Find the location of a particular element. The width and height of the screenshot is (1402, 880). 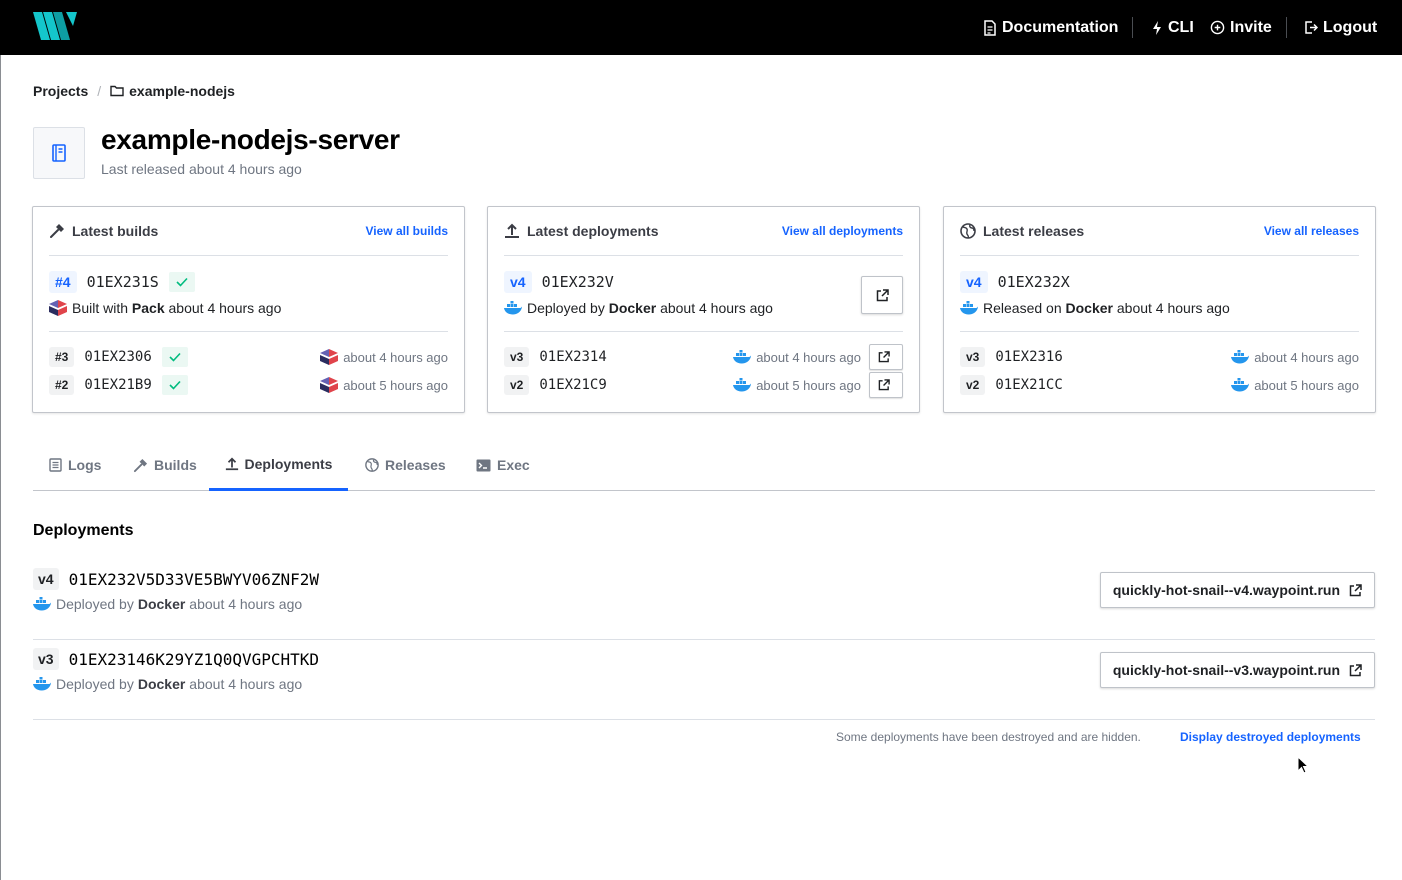

deployment-row: v2 01EX21C9 about 5 hours ago is located at coordinates (703, 385).